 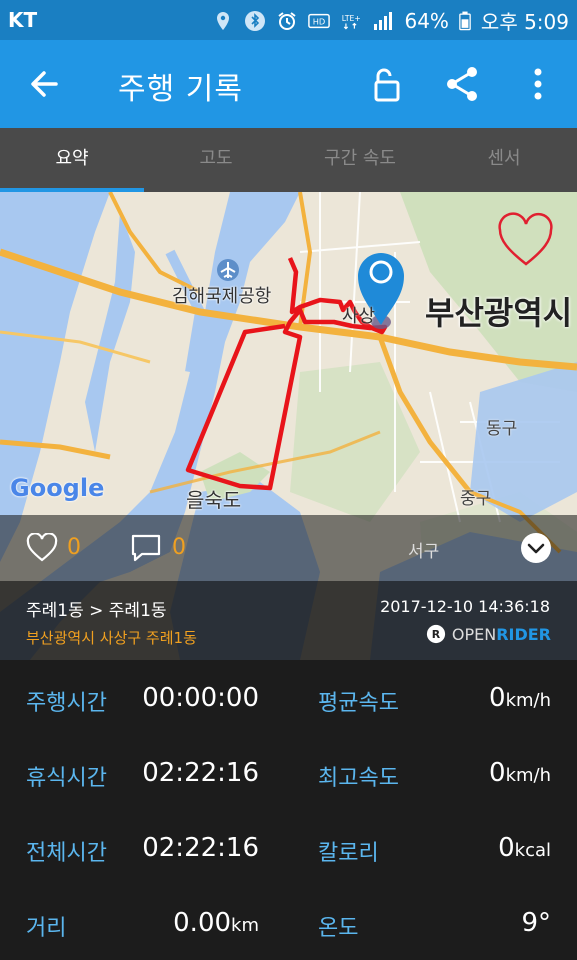 I want to click on temperature-value: 9°, so click(x=536, y=923).